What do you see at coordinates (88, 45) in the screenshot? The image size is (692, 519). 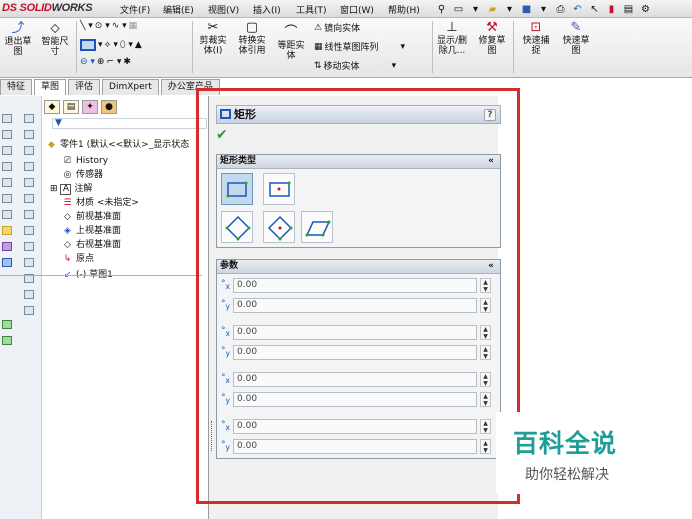 I see `rectangle-icon` at bounding box center [88, 45].